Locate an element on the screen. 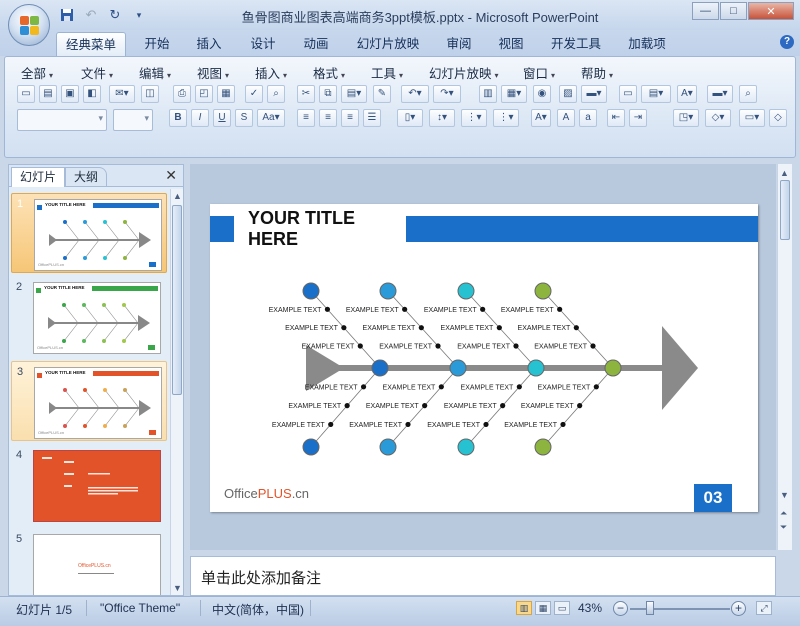  italic-icon: I is located at coordinates (200, 118).